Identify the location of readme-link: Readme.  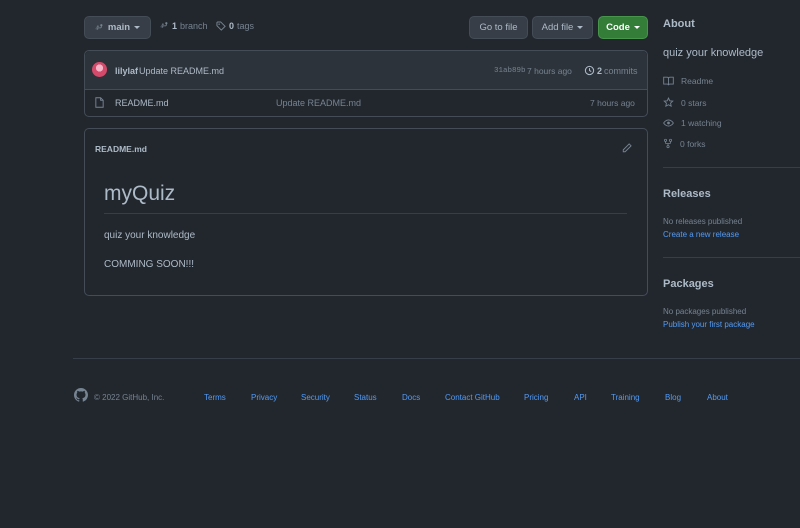
(688, 81).